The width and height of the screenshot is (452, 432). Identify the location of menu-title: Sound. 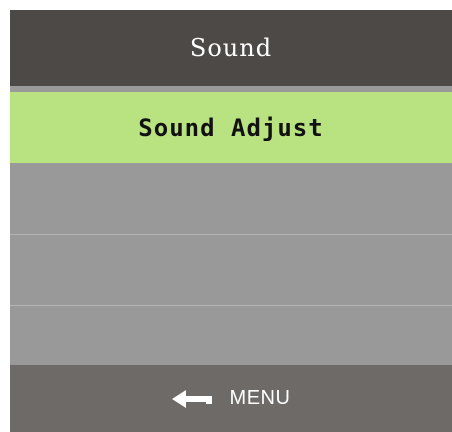
(231, 48).